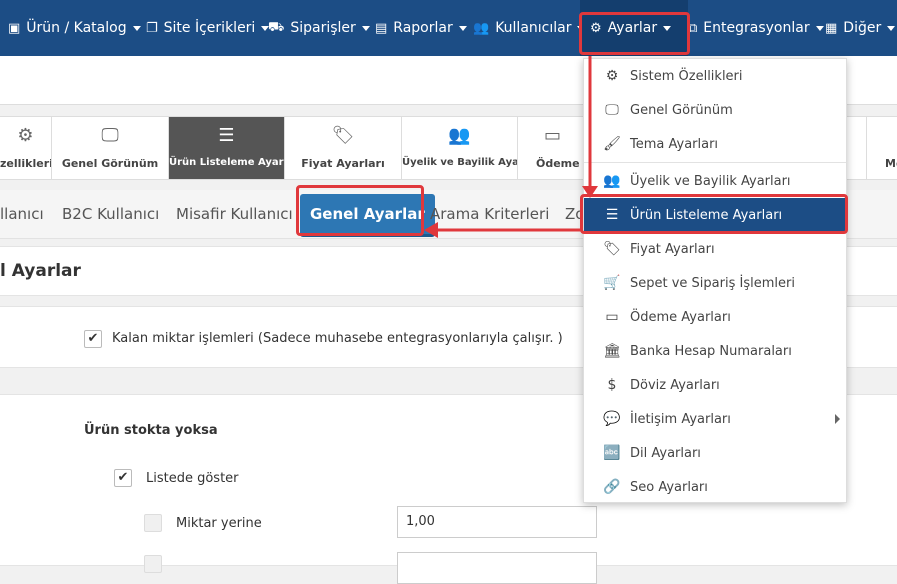 This screenshot has width=897, height=584. I want to click on tab-misafir-kullanici: Misafir Kullanıcı, so click(234, 214).